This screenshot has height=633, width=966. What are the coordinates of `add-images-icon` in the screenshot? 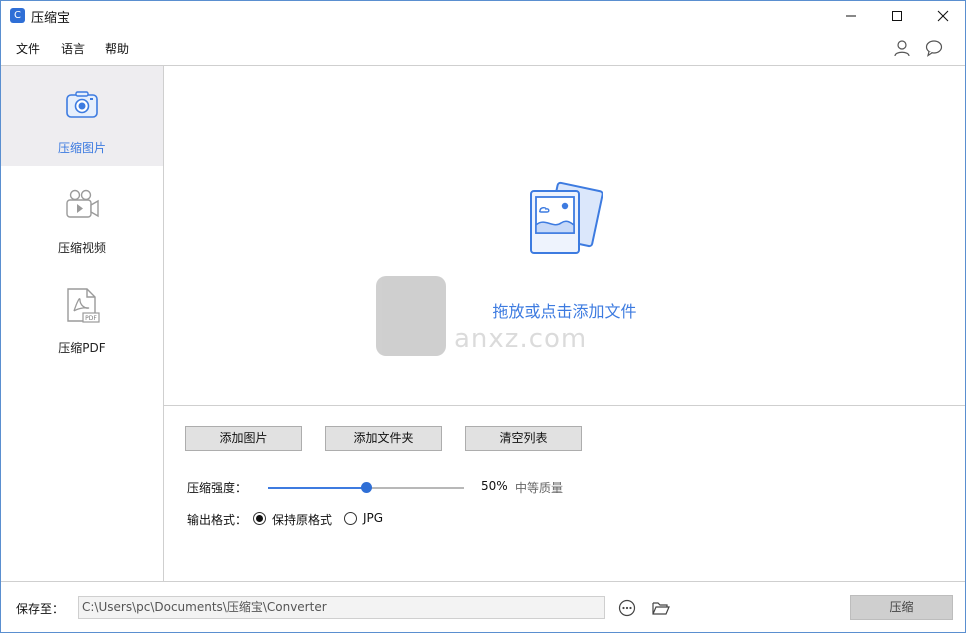 It's located at (566, 217).